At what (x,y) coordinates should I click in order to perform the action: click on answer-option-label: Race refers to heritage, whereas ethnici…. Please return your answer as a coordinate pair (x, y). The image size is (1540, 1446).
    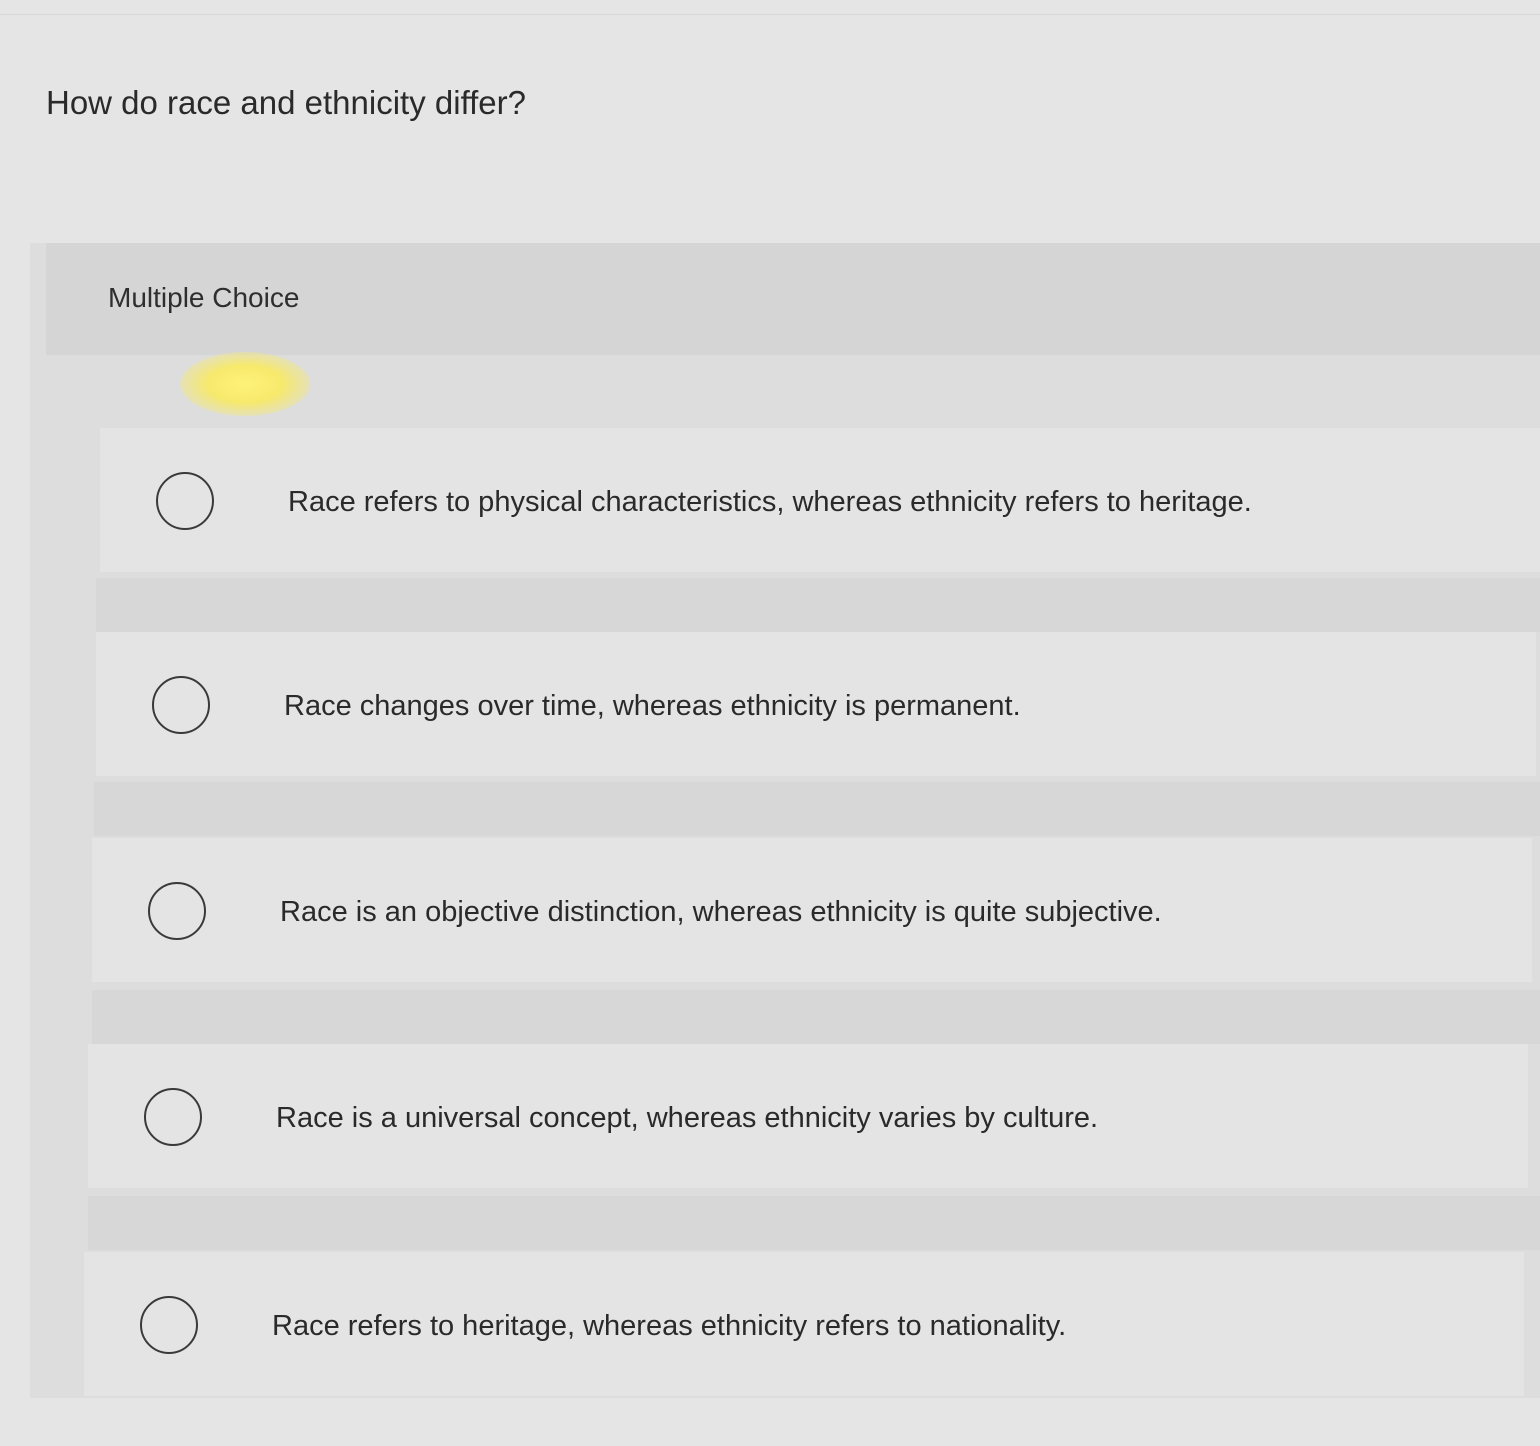
    Looking at the image, I should click on (669, 1326).